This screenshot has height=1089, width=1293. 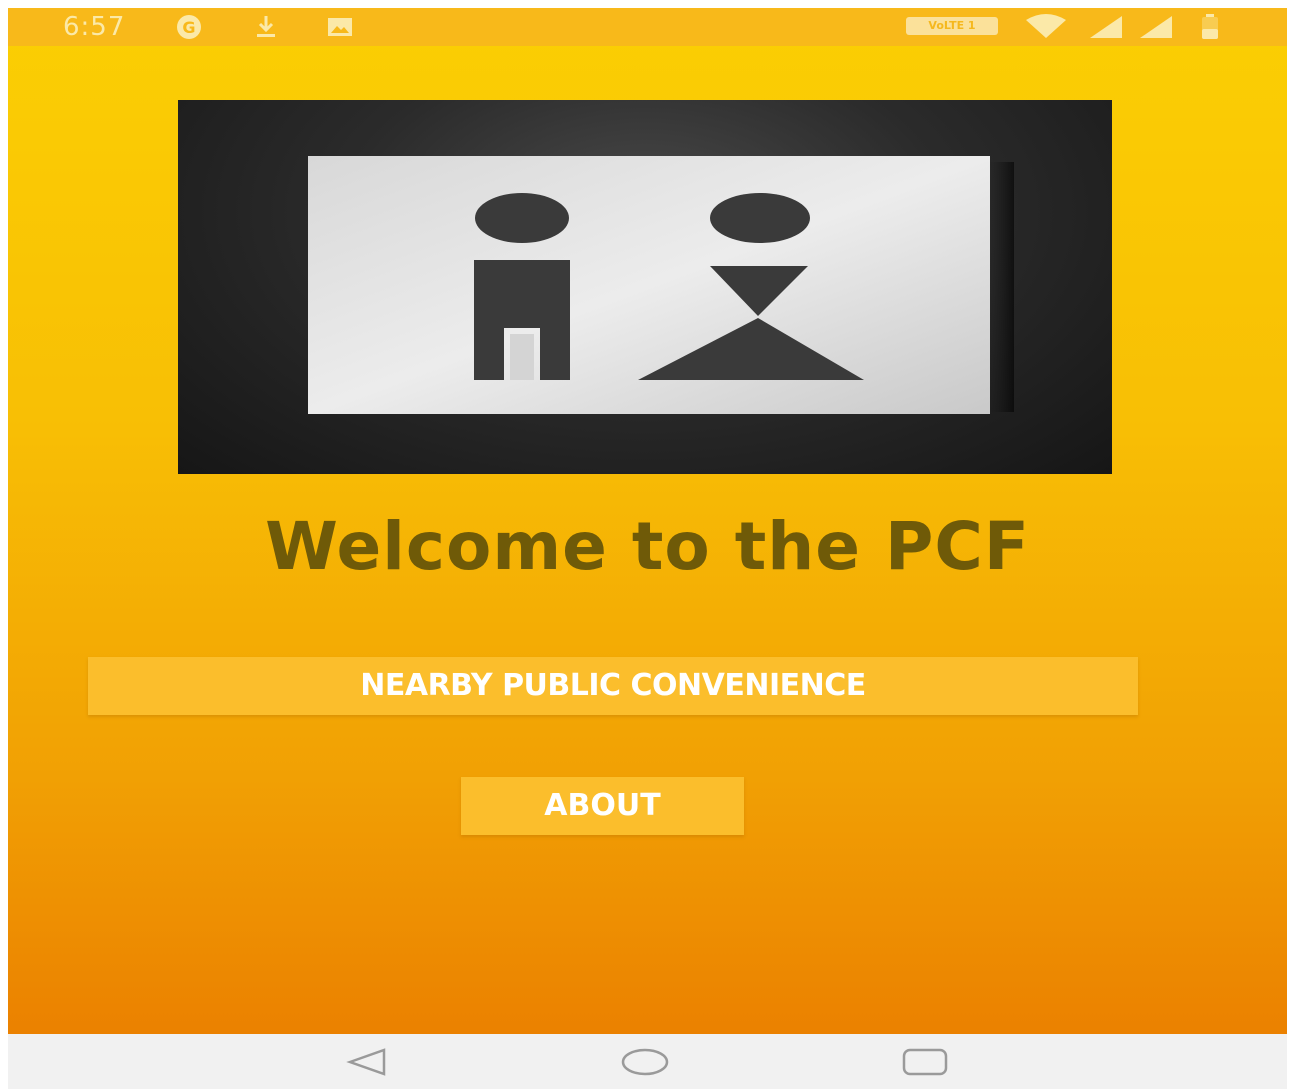 I want to click on status-time: 6:57, so click(x=94, y=27).